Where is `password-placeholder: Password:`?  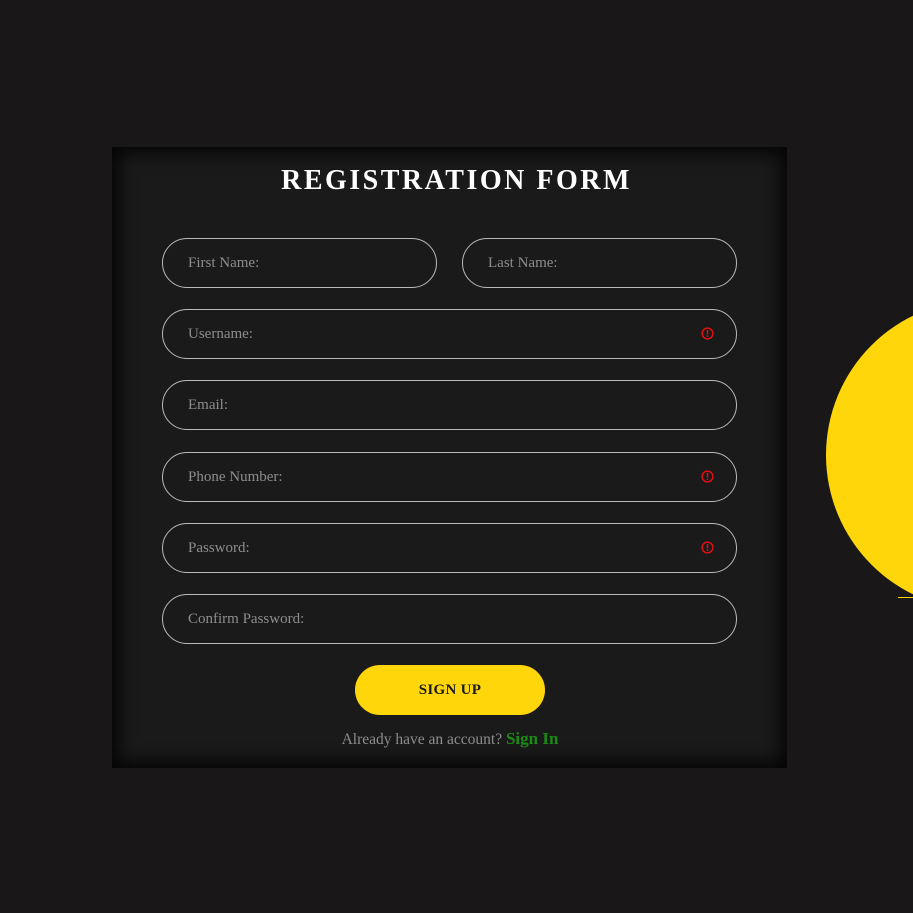 password-placeholder: Password: is located at coordinates (219, 548).